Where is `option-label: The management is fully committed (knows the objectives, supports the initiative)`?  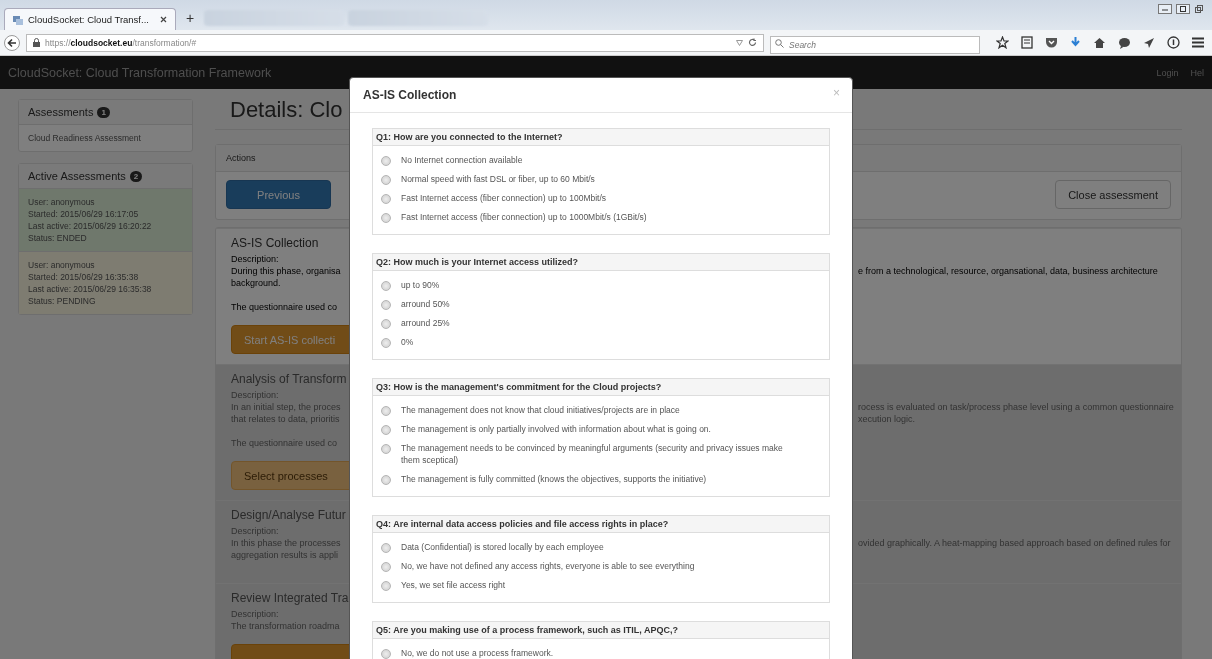
option-label: The management is fully committed (knows the objectives, supports the initiative) is located at coordinates (554, 479).